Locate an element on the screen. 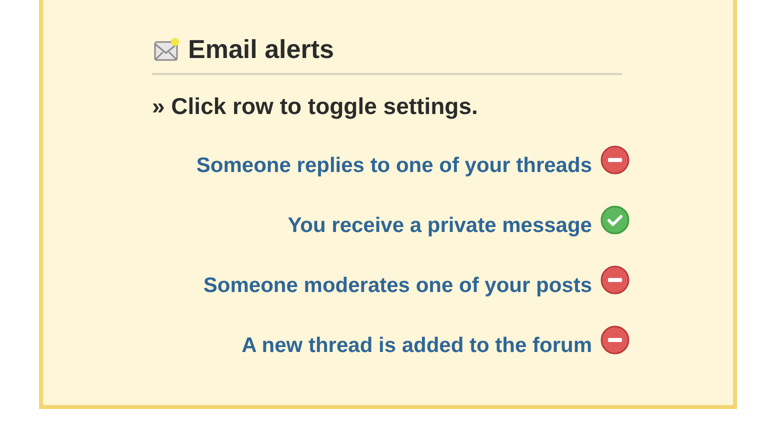 The width and height of the screenshot is (780, 436). check-icon is located at coordinates (615, 220).